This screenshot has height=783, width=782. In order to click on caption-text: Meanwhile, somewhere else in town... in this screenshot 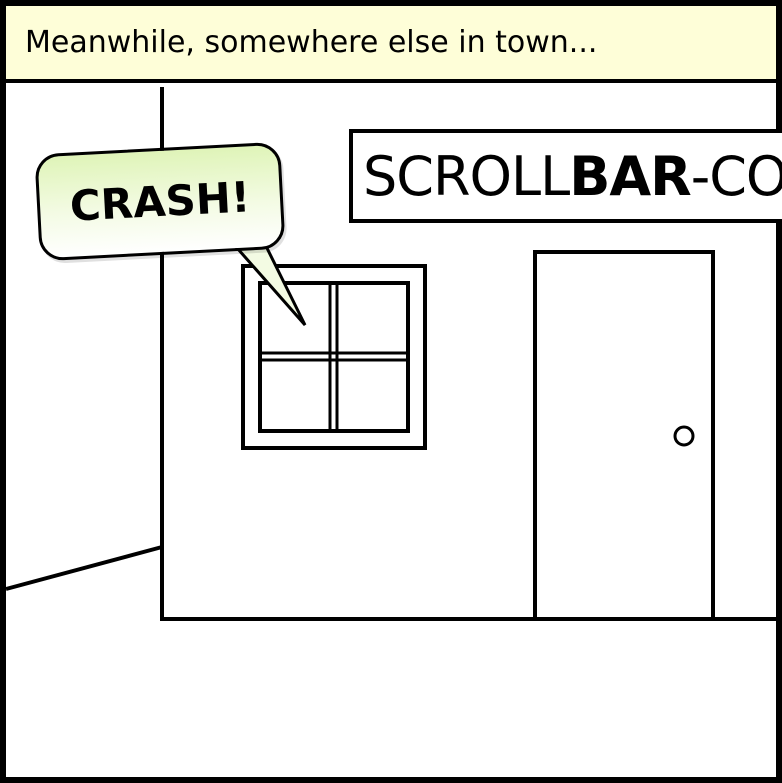, I will do `click(311, 42)`.